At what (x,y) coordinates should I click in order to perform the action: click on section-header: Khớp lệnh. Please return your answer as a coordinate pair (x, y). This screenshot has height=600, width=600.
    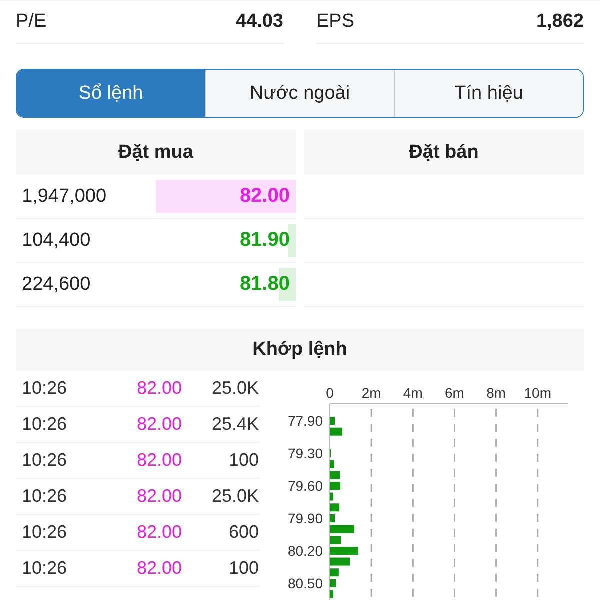
    Looking at the image, I should click on (300, 350).